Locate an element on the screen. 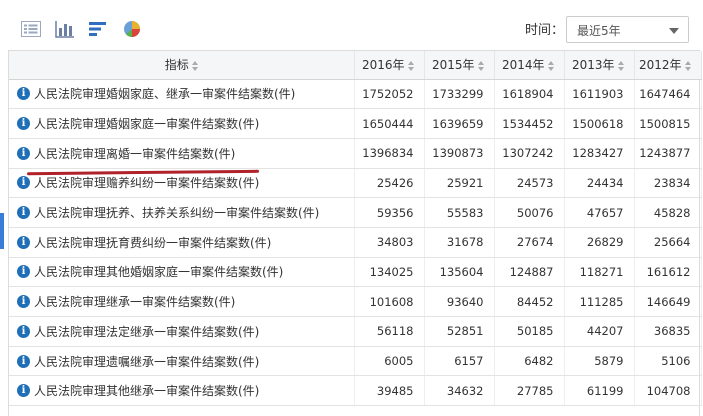 This screenshot has height=416, width=703. value-cell: 50185 is located at coordinates (529, 331).